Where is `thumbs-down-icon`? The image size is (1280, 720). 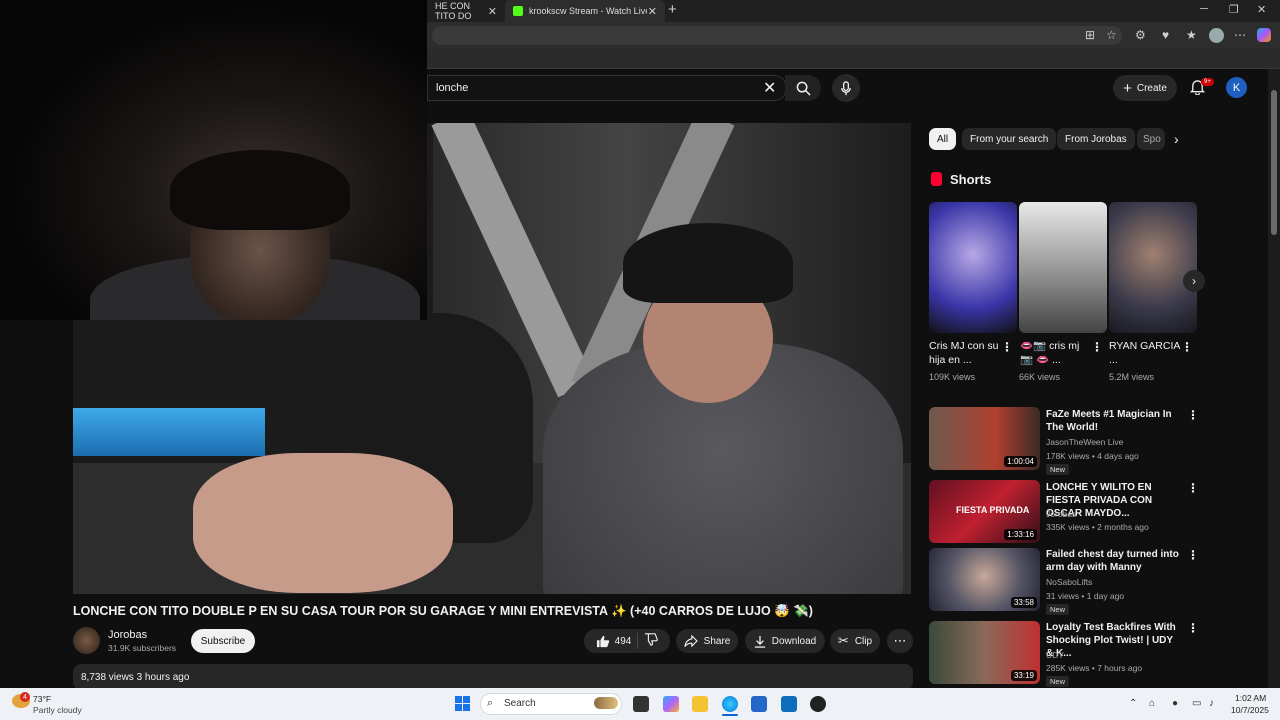
thumbs-down-icon is located at coordinates (652, 639).